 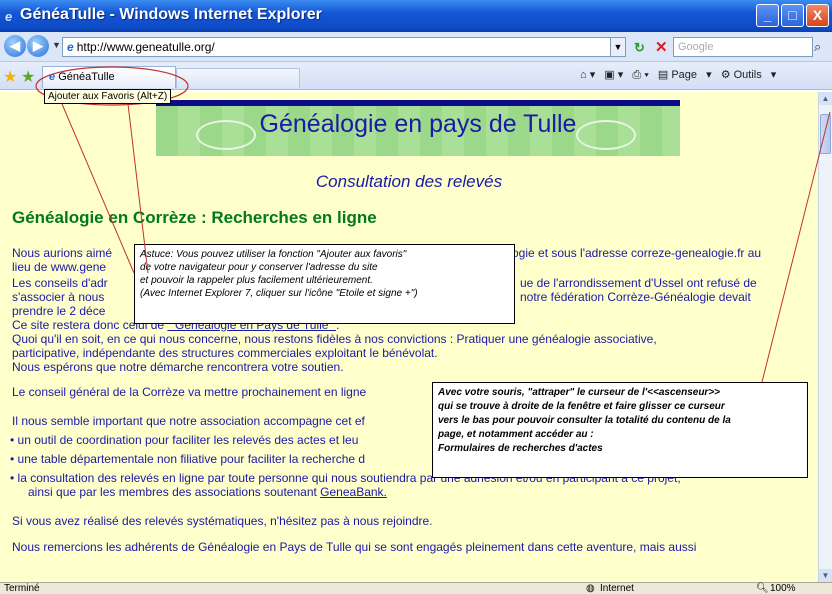 I want to click on paragraph-line: lieu de www.gene, so click(x=59, y=267).